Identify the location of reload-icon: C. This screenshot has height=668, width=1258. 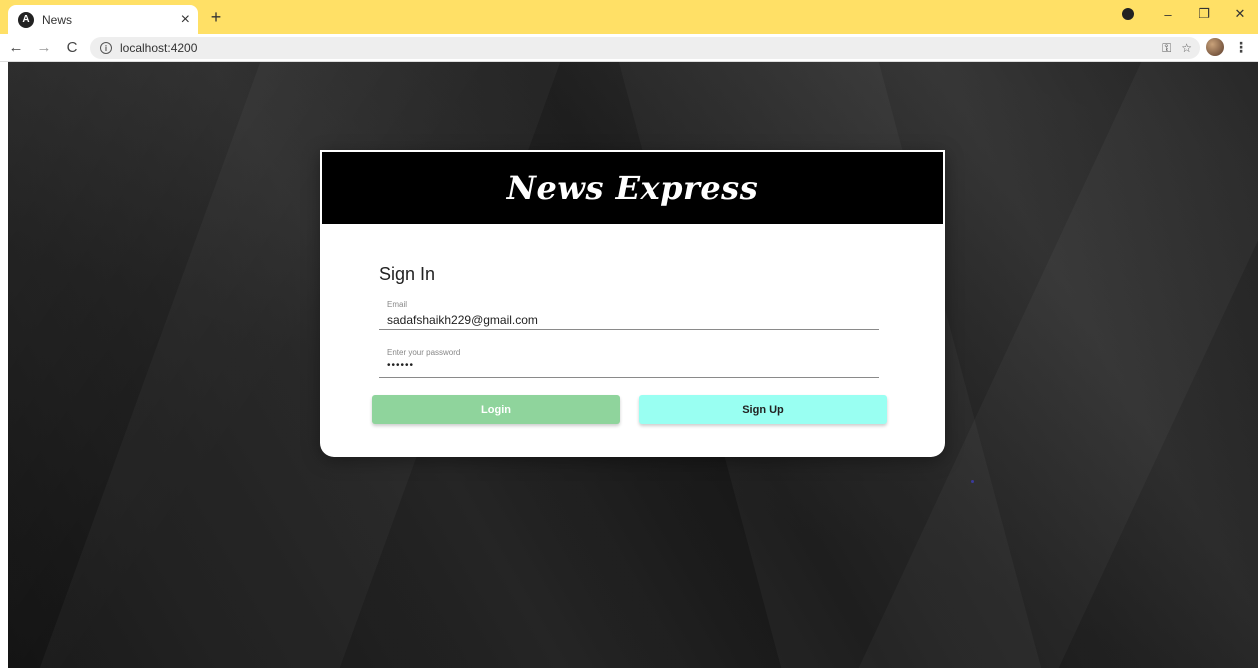
(72, 48).